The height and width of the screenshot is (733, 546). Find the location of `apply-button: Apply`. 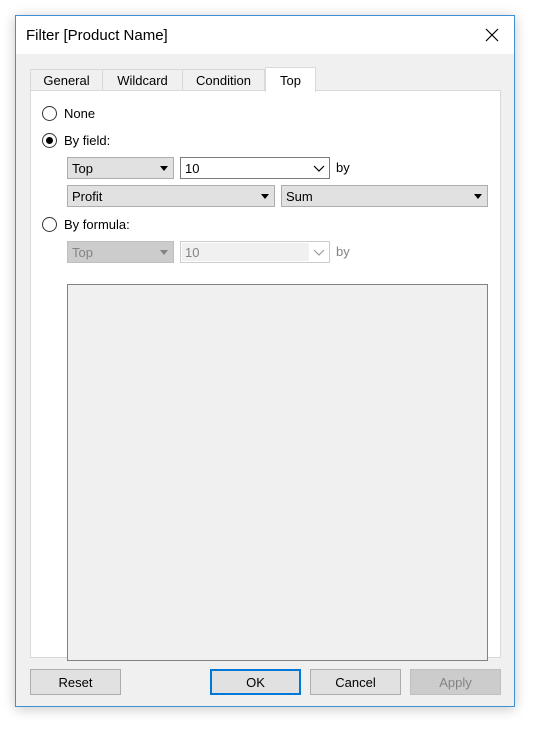

apply-button: Apply is located at coordinates (455, 682).